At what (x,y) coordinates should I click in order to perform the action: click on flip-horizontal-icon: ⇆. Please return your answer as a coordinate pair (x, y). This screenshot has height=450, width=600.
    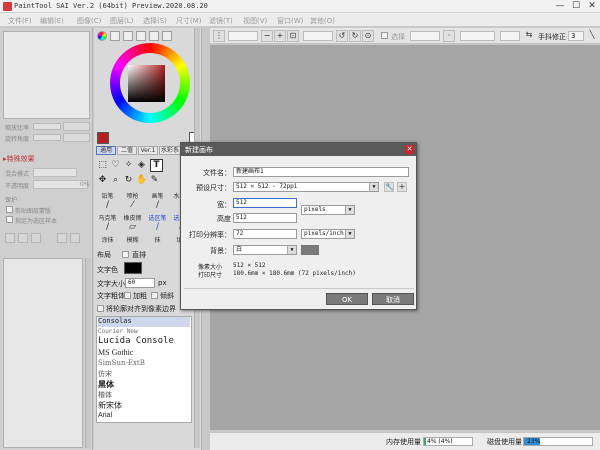
    Looking at the image, I should click on (529, 36).